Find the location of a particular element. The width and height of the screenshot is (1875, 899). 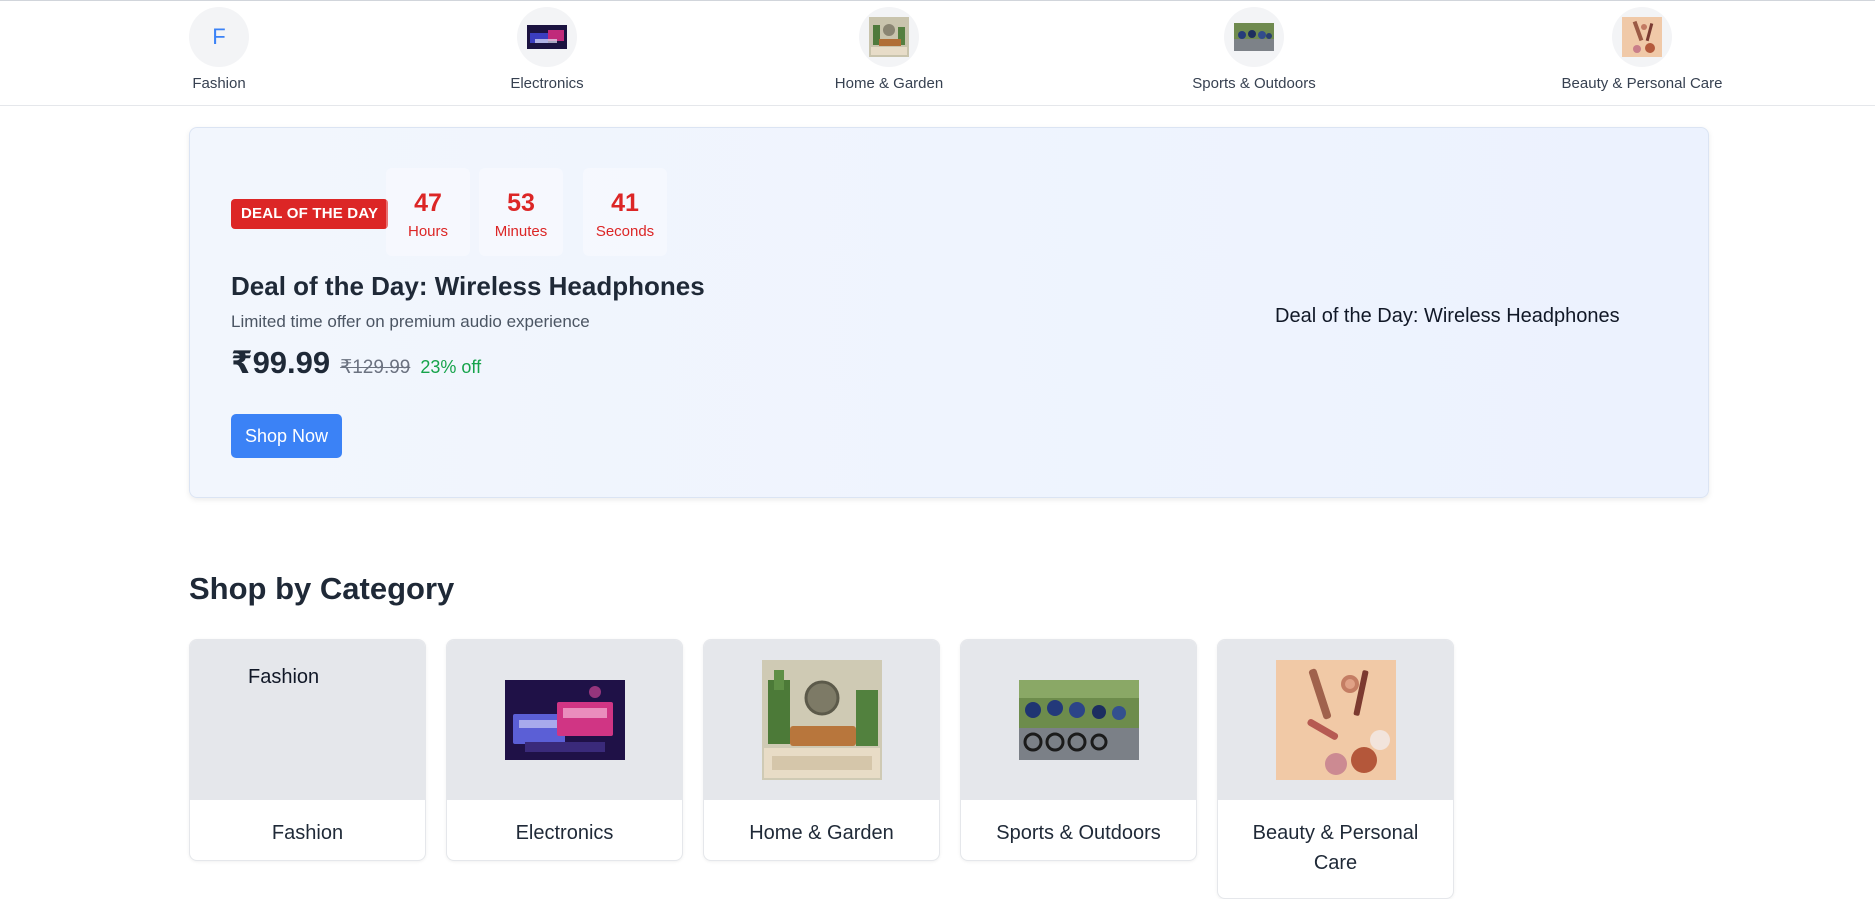

countdown-unit: Minutes is located at coordinates (521, 231).